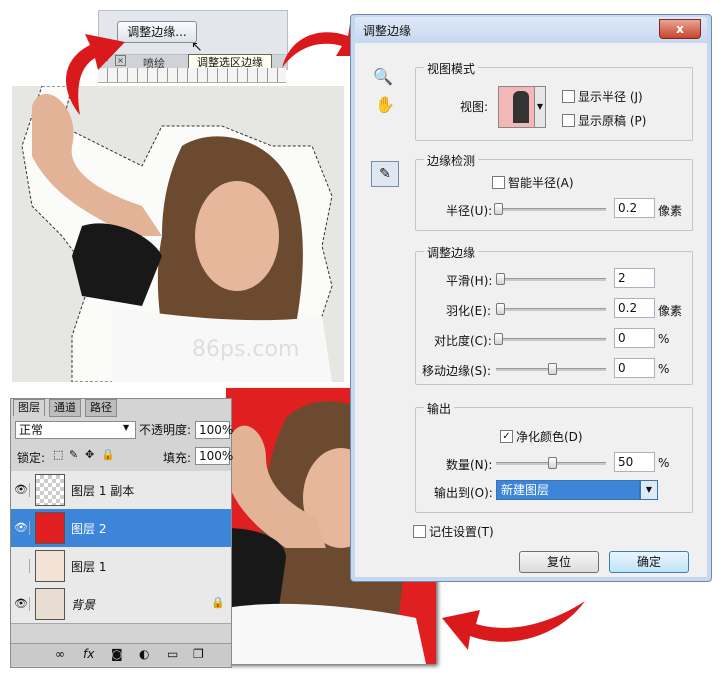 The height and width of the screenshot is (680, 728). What do you see at coordinates (551, 209) in the screenshot?
I see `radius-slider-track` at bounding box center [551, 209].